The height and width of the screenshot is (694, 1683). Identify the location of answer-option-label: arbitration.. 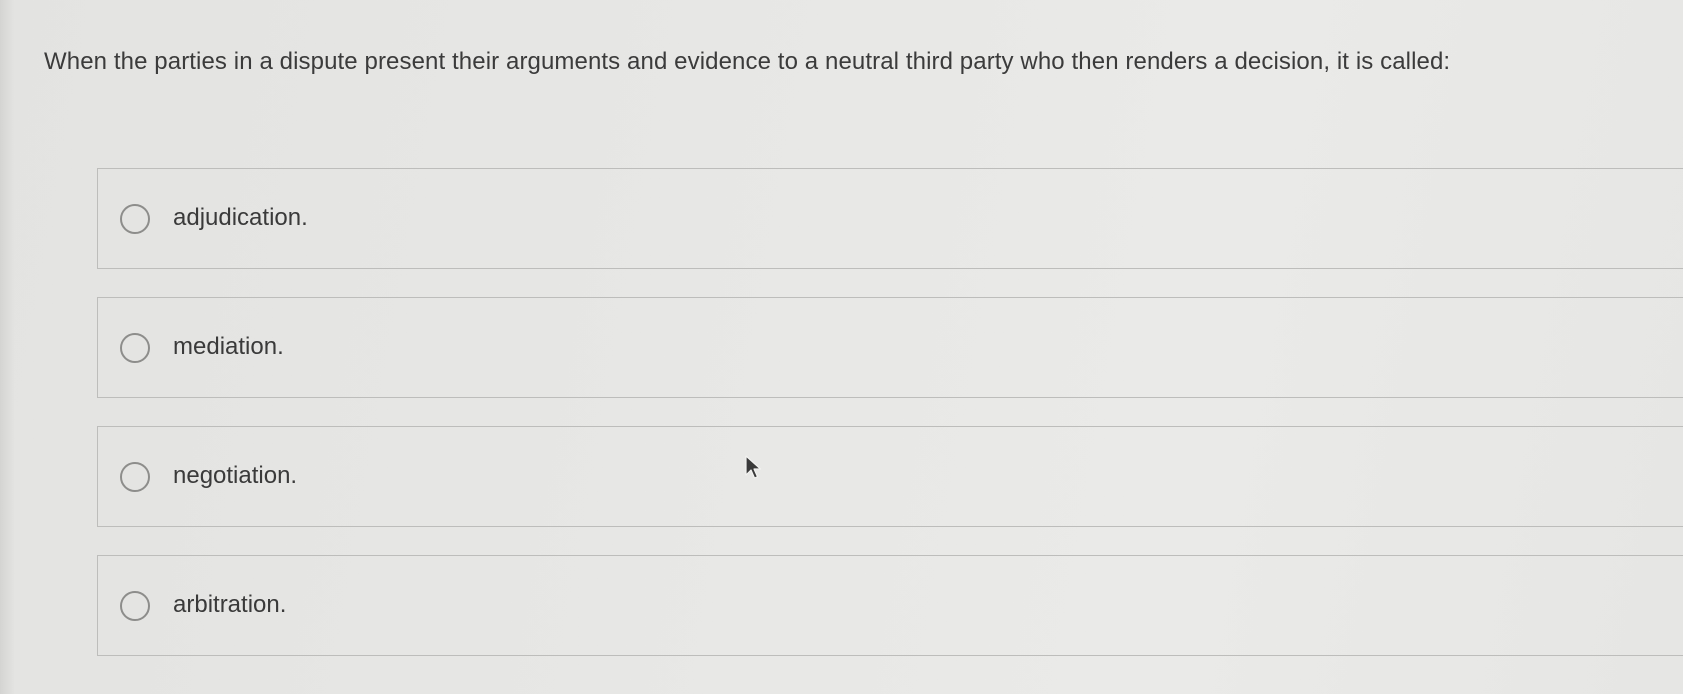
(230, 604).